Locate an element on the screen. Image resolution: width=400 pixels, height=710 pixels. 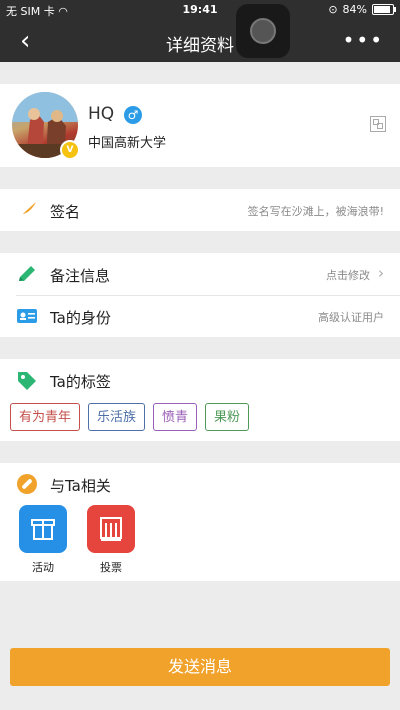
identity-value: 高级认证用户 is located at coordinates (351, 317).